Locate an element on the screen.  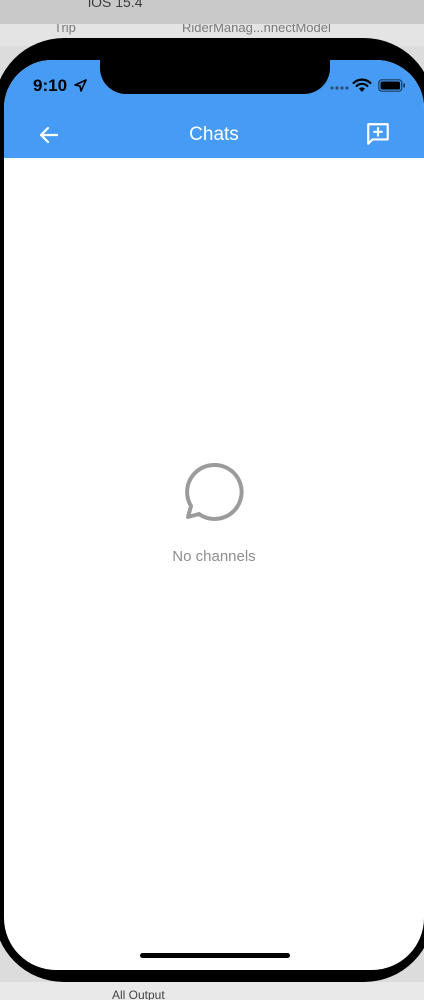
empty-state: No channels is located at coordinates (214, 512).